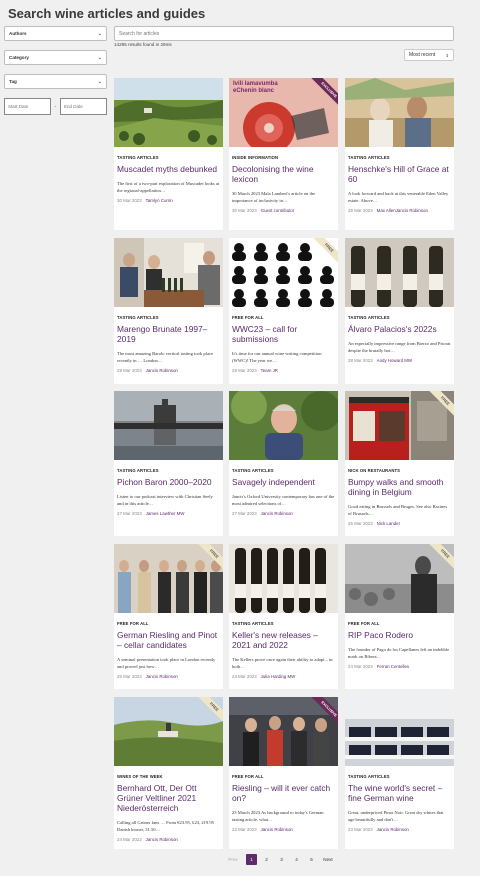 This screenshot has height=876, width=480. Describe the element at coordinates (233, 859) in the screenshot. I see `prev-page-button: Prev` at that location.